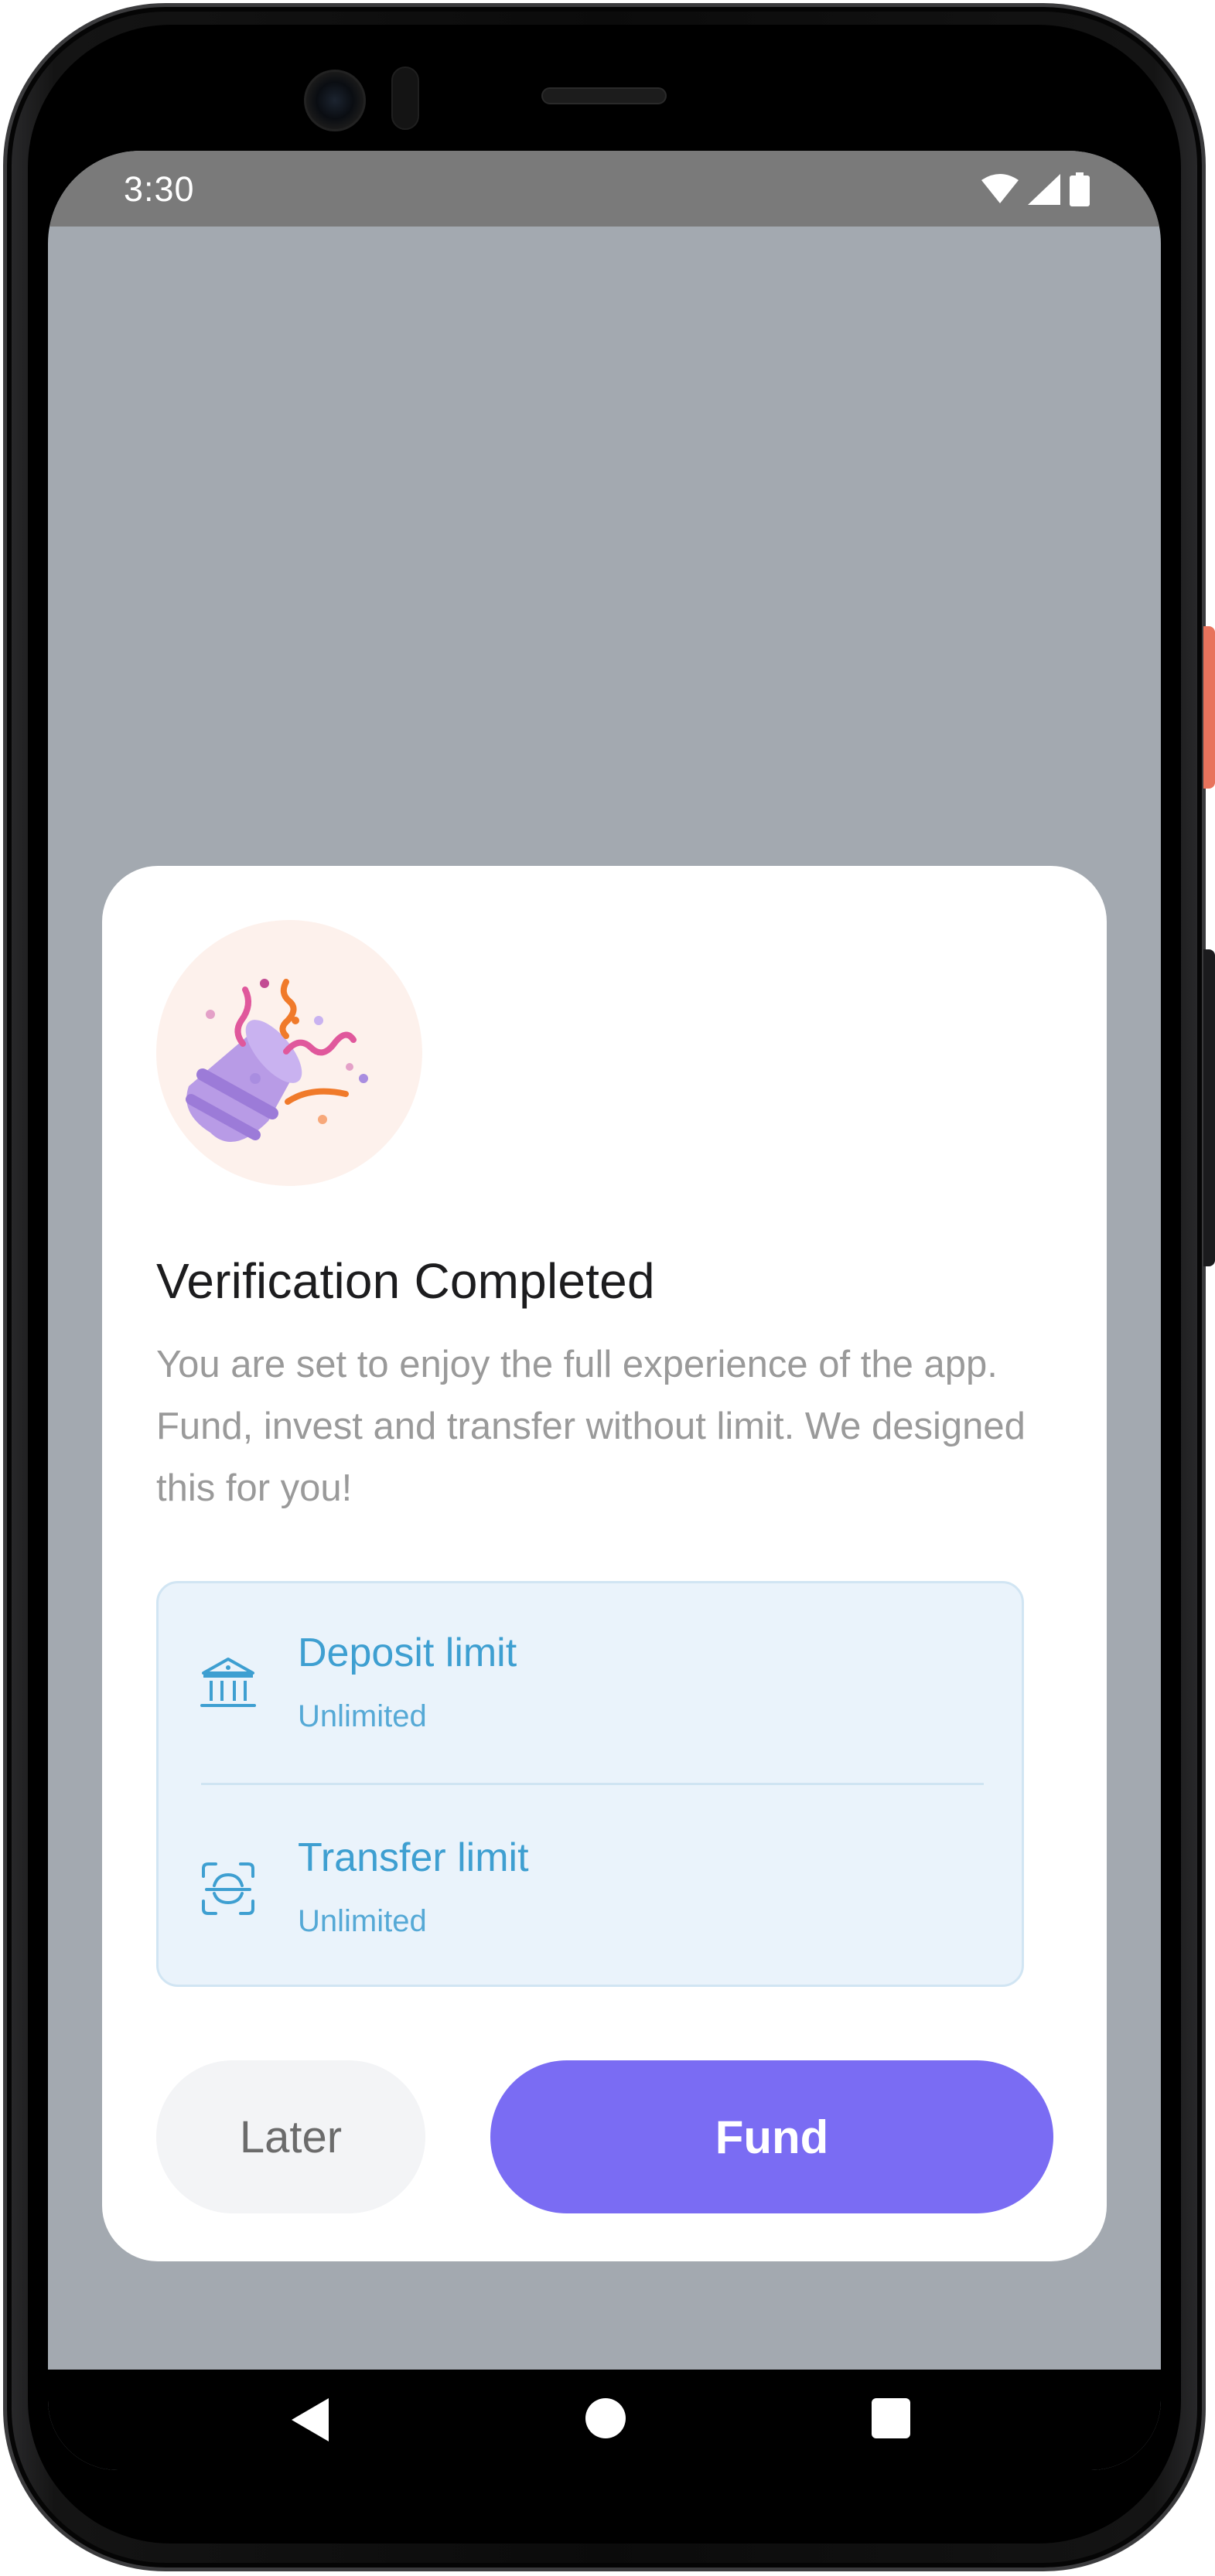 This screenshot has height=2576, width=1215. What do you see at coordinates (290, 2136) in the screenshot?
I see `later-button: Later` at bounding box center [290, 2136].